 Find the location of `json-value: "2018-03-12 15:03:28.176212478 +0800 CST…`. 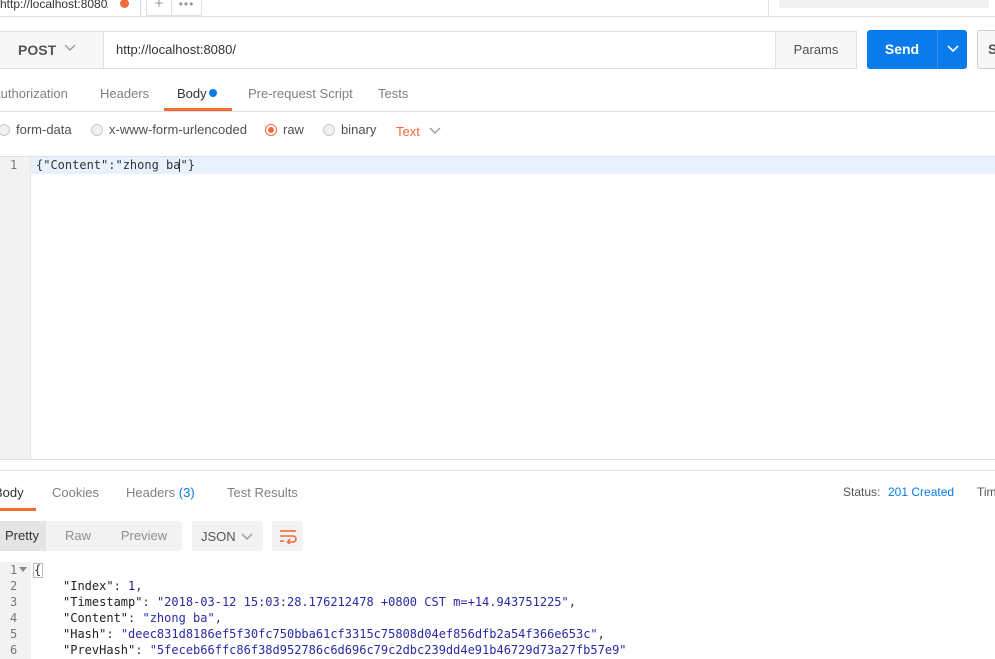

json-value: "2018-03-12 15:03:28.176212478 +0800 CST… is located at coordinates (362, 602).